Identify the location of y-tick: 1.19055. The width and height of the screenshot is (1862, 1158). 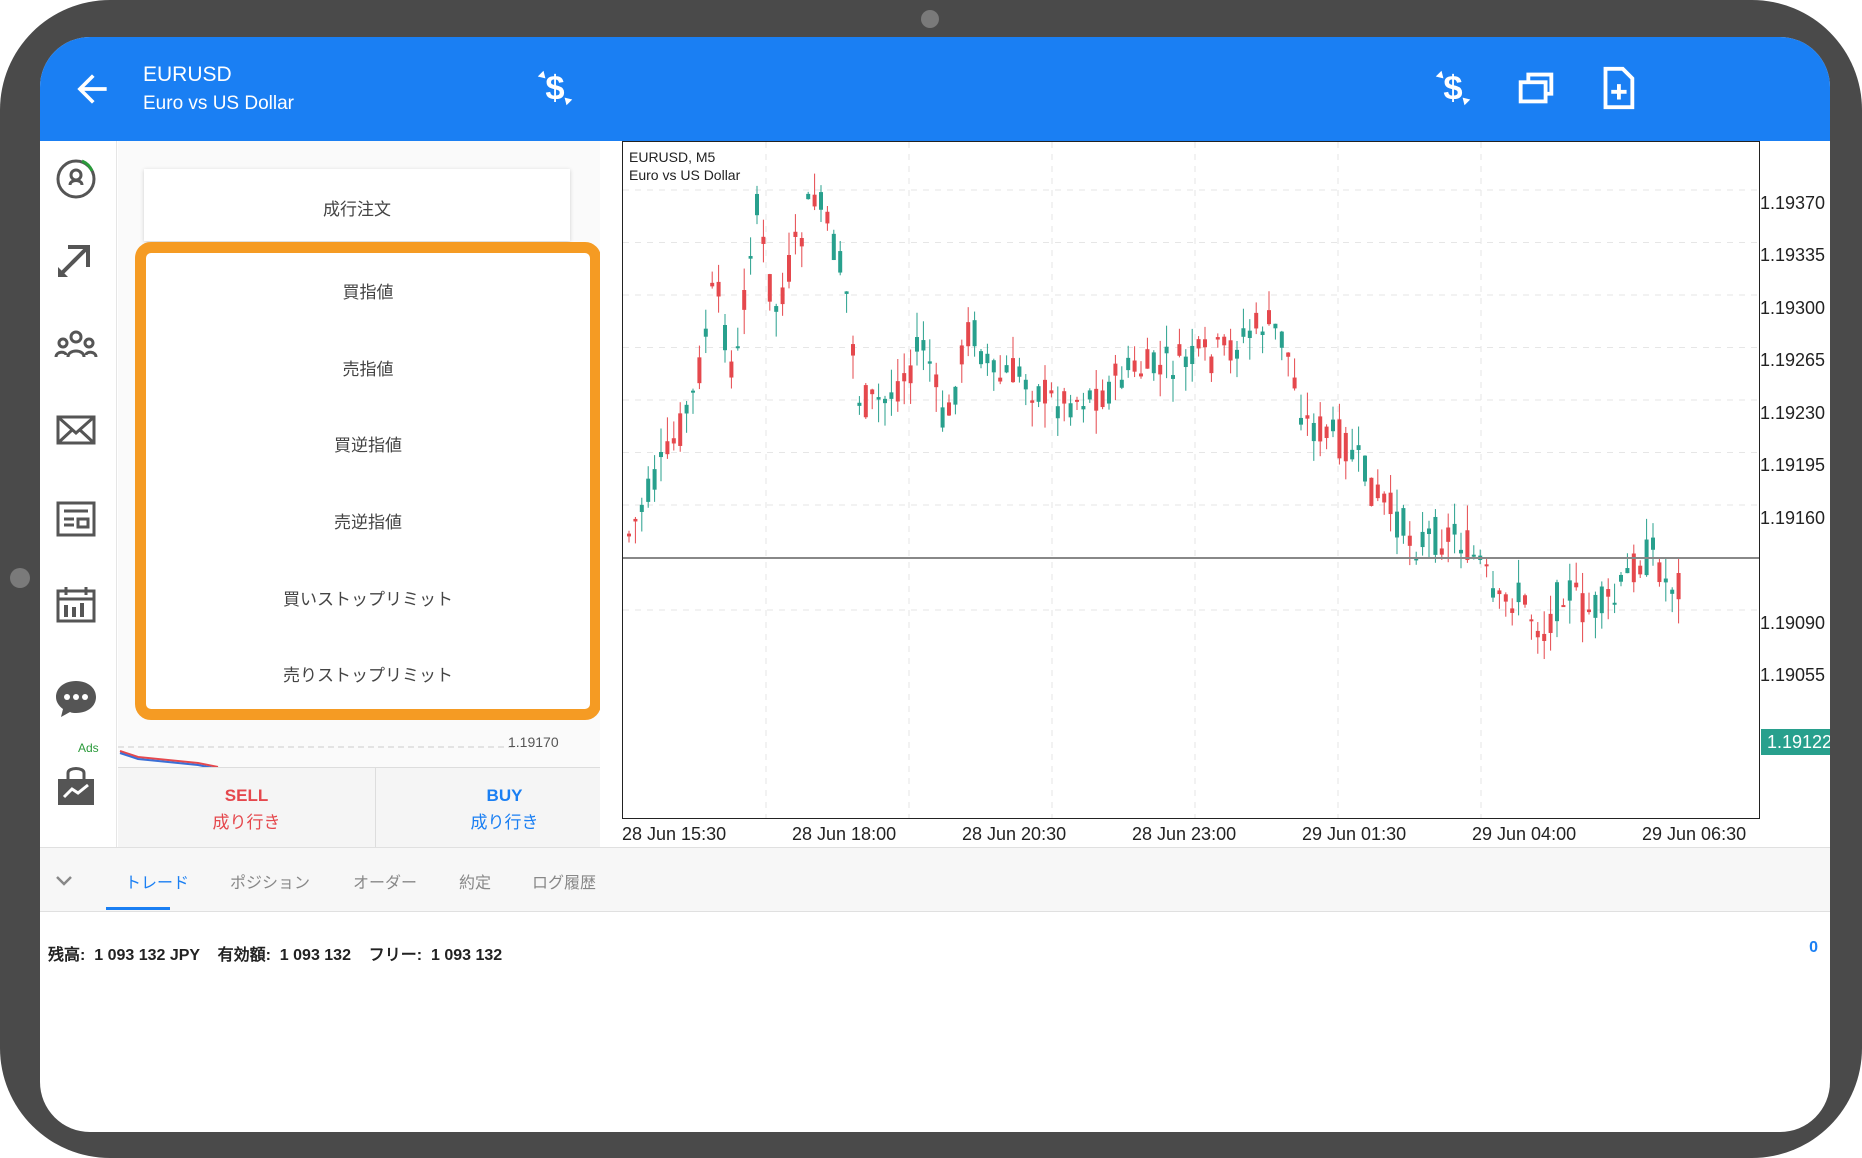
(1793, 675).